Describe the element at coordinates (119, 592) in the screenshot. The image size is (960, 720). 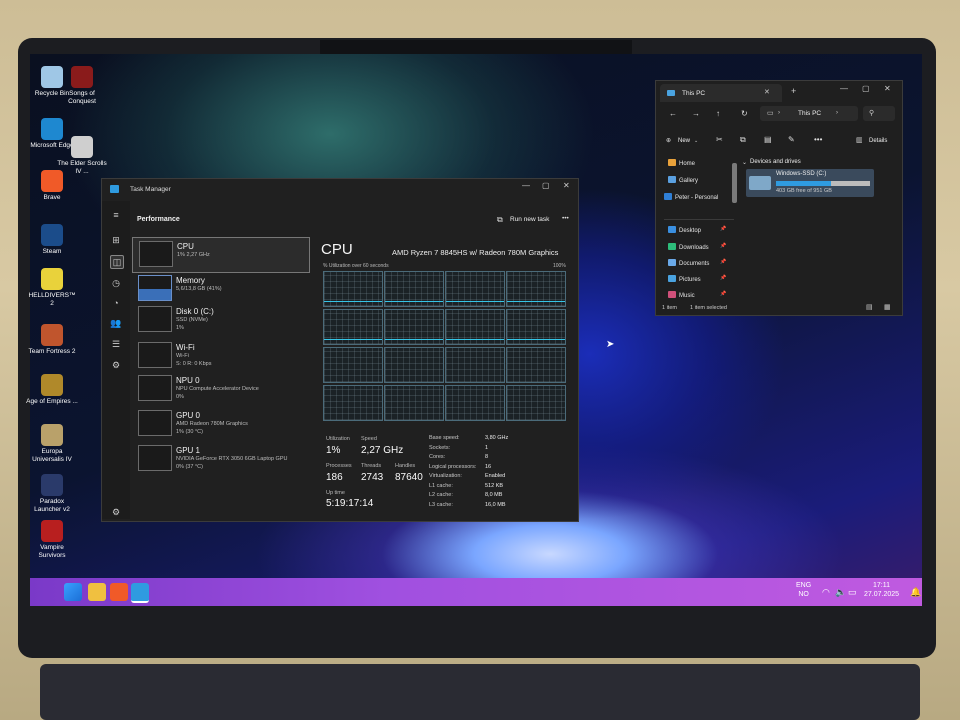
I see `brave-taskbar-icon` at that location.